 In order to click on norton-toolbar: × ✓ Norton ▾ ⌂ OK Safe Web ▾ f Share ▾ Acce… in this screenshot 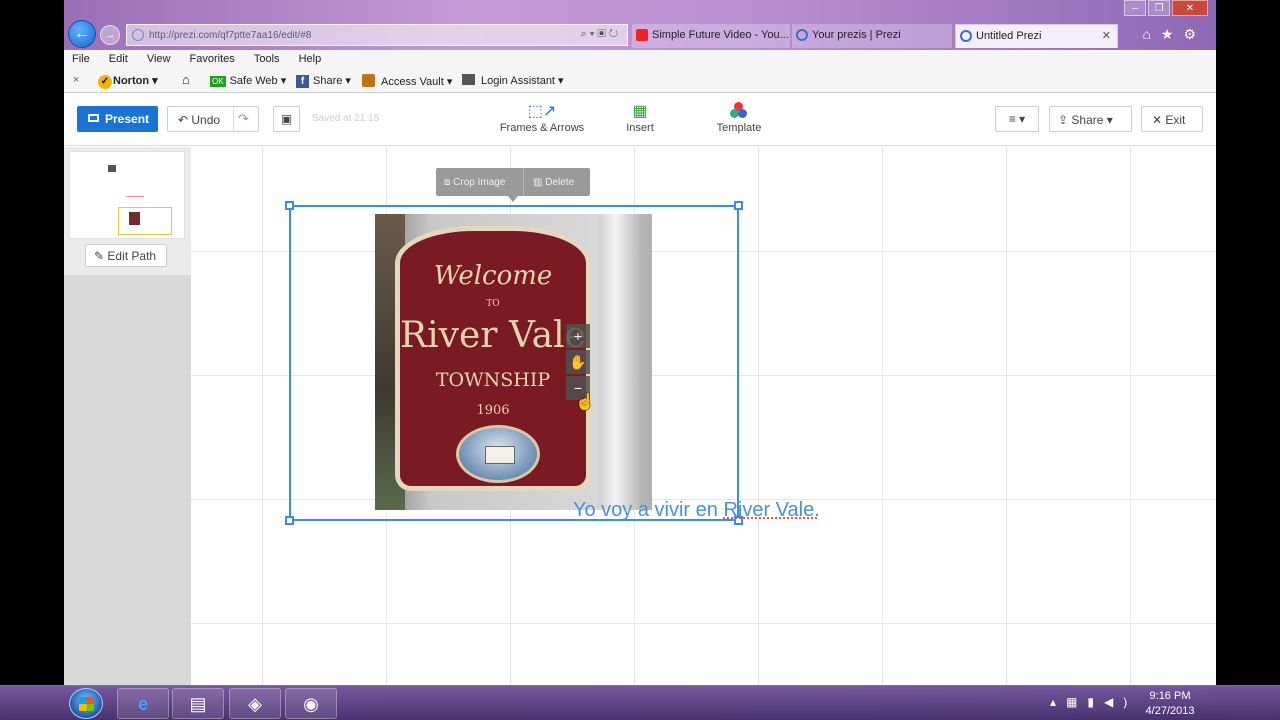, I will do `click(640, 81)`.